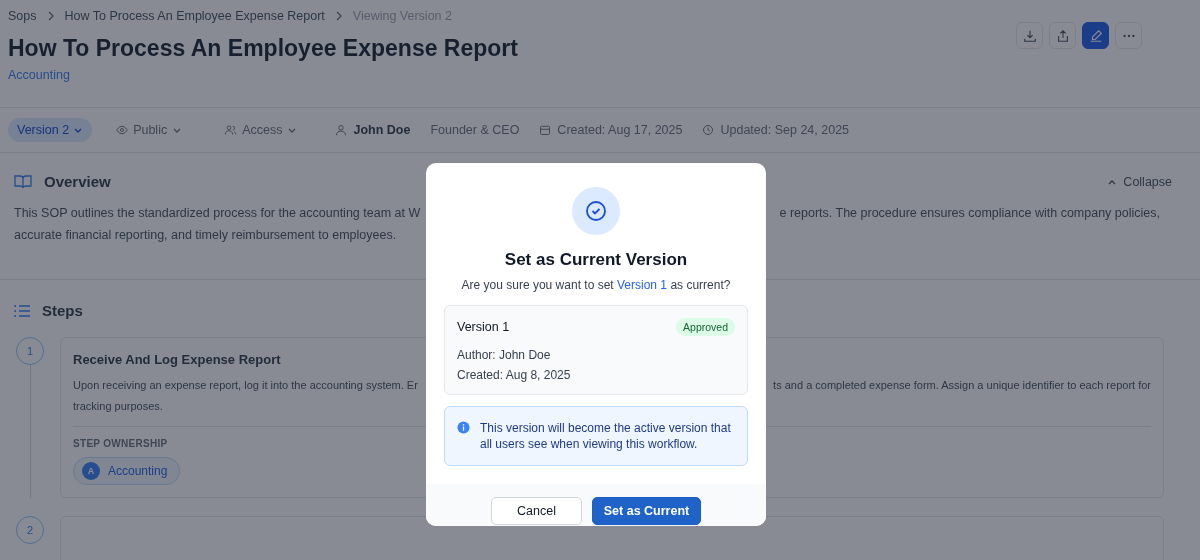  What do you see at coordinates (22, 16) in the screenshot?
I see `breadcrumb-link: Sops` at bounding box center [22, 16].